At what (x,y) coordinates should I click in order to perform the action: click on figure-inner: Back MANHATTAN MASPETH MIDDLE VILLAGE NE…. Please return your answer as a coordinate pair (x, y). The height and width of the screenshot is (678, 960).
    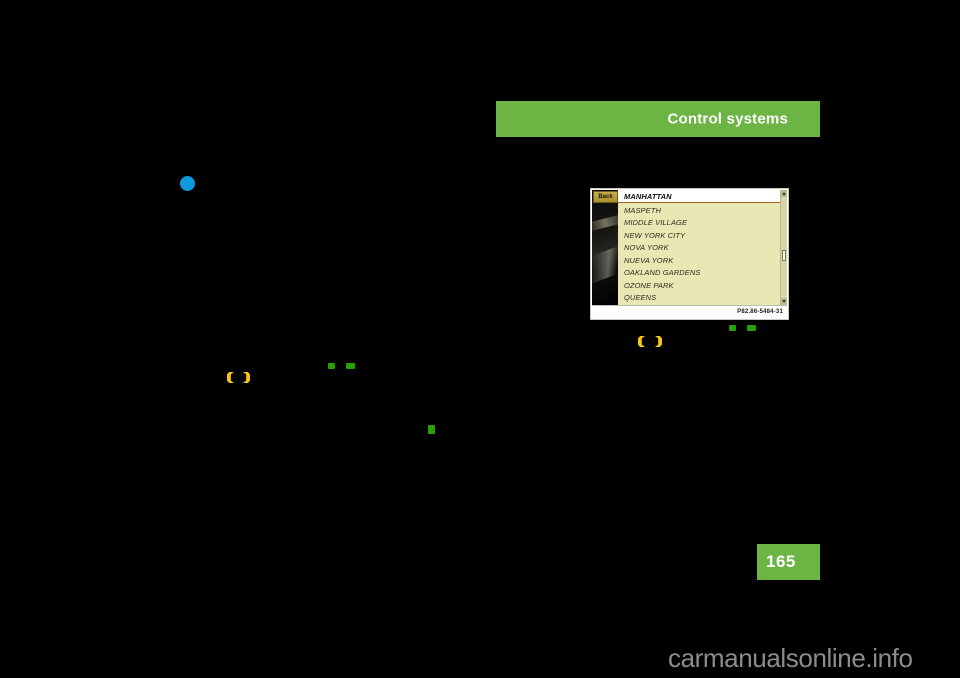
    Looking at the image, I should click on (689, 254).